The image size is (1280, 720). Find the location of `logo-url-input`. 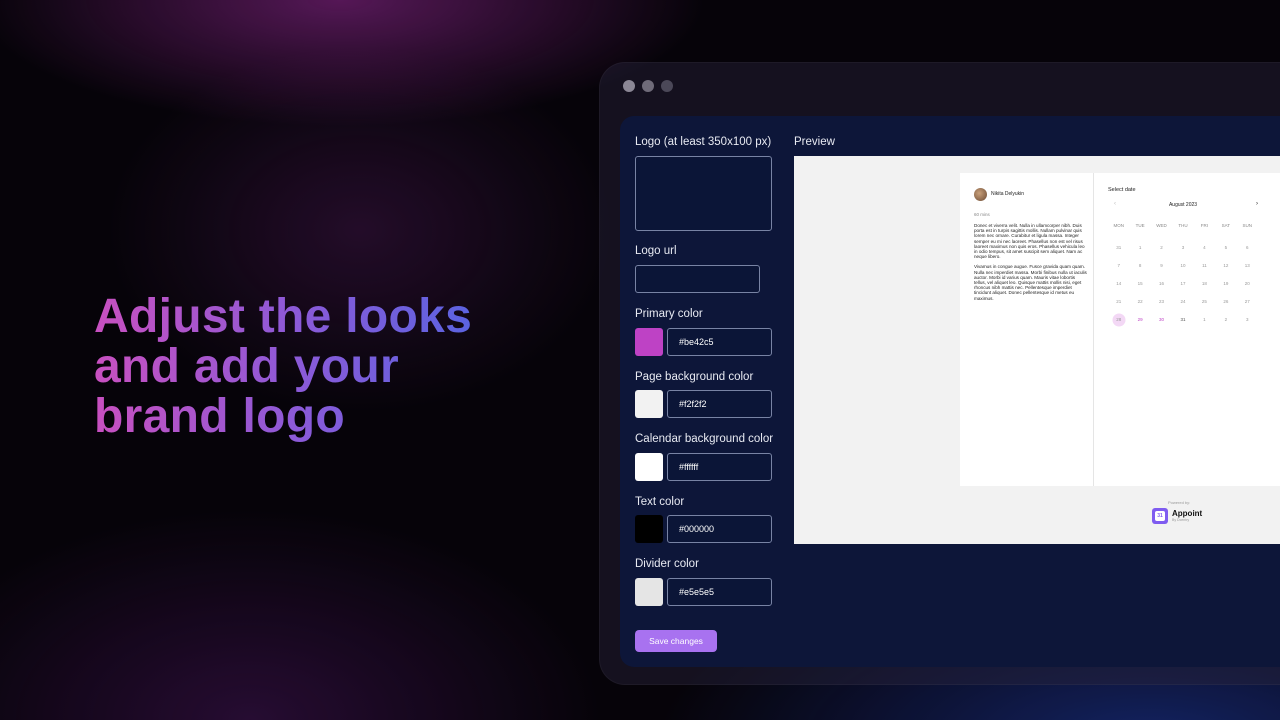

logo-url-input is located at coordinates (697, 279).